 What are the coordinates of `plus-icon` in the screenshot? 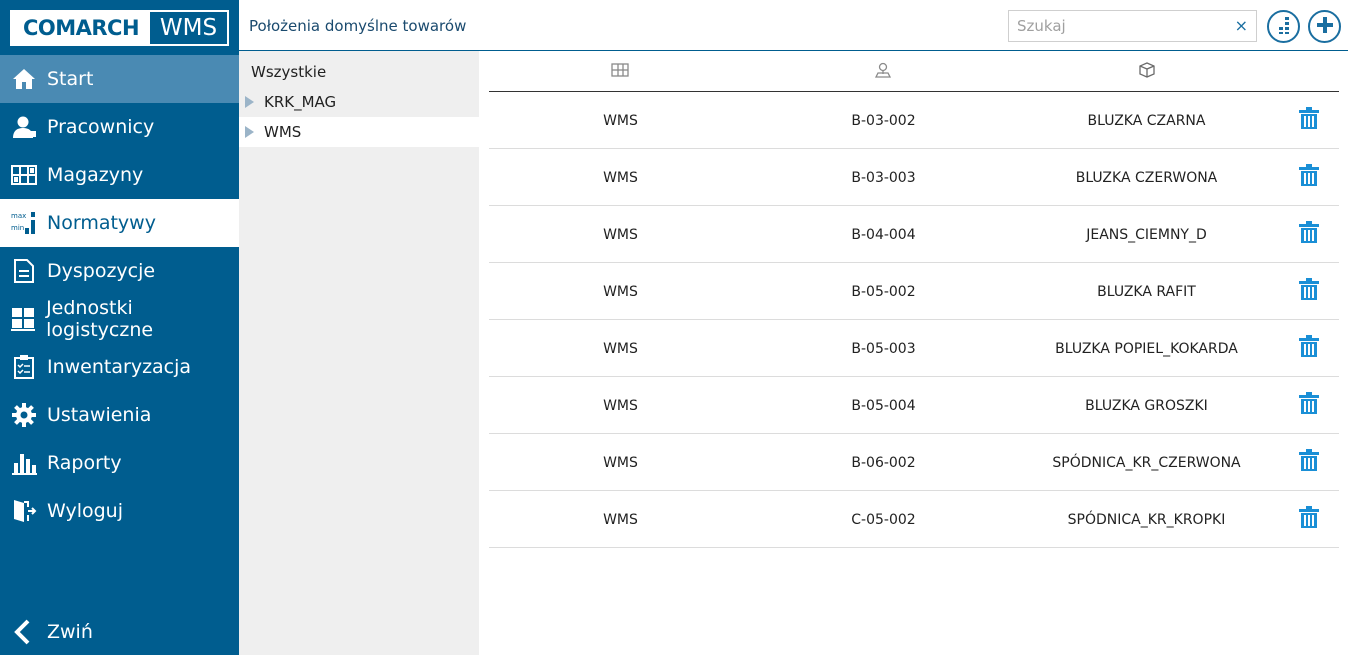 It's located at (1325, 27).